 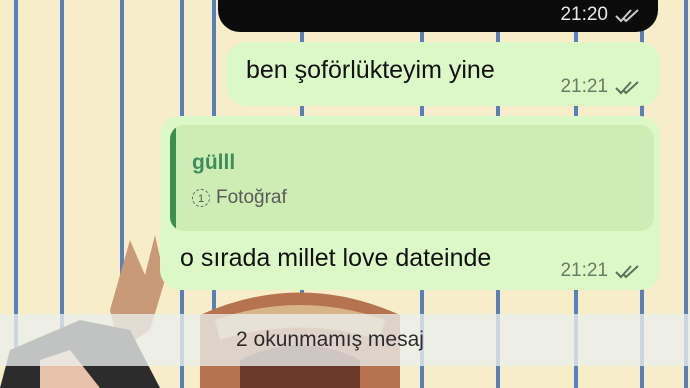 What do you see at coordinates (584, 14) in the screenshot?
I see `message-time: 21:20` at bounding box center [584, 14].